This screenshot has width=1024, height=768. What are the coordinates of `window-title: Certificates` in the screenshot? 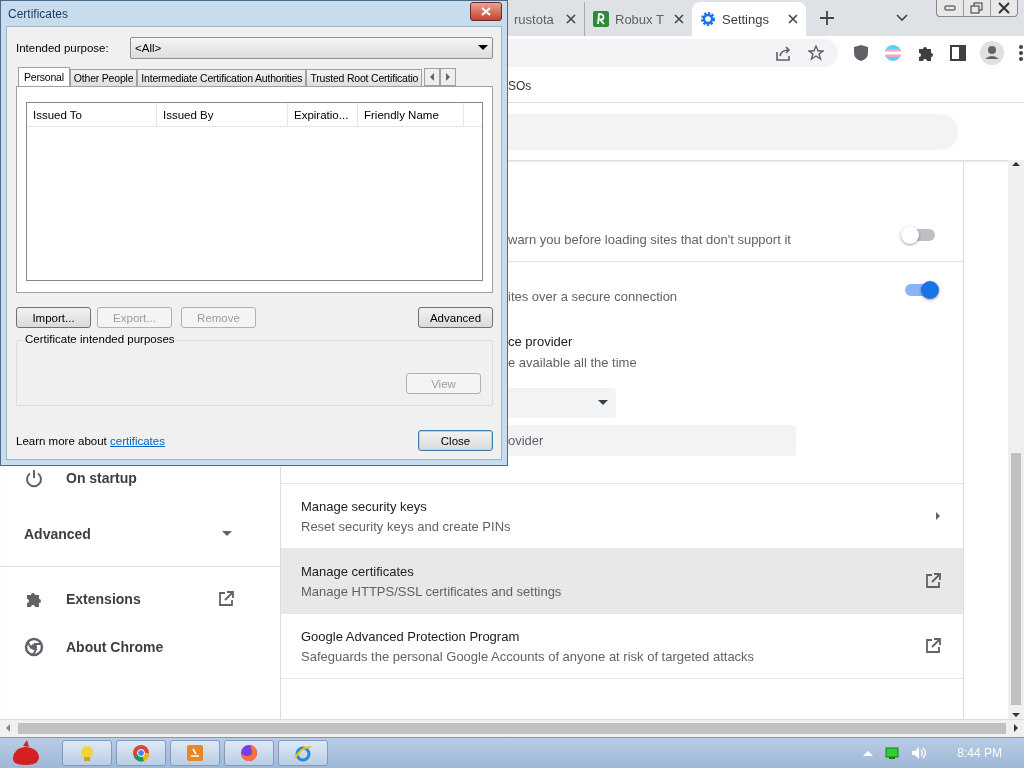 It's located at (39, 13).